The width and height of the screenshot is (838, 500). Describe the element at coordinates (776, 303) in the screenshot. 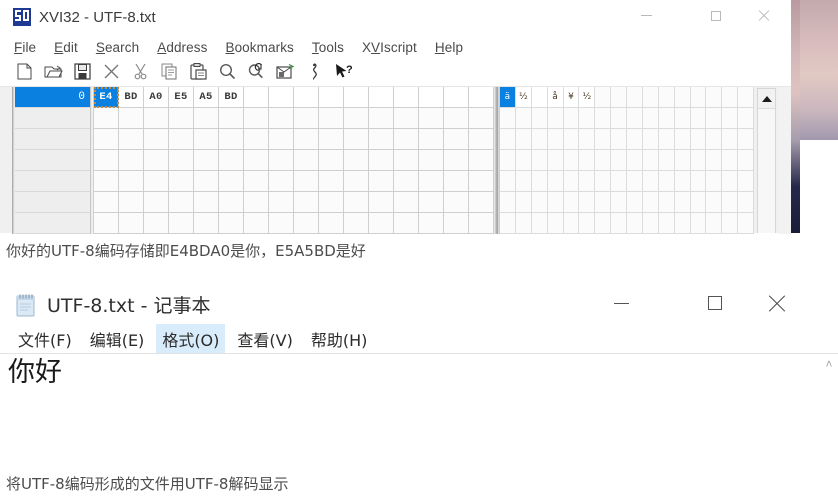

I see `notepad-close-button` at that location.